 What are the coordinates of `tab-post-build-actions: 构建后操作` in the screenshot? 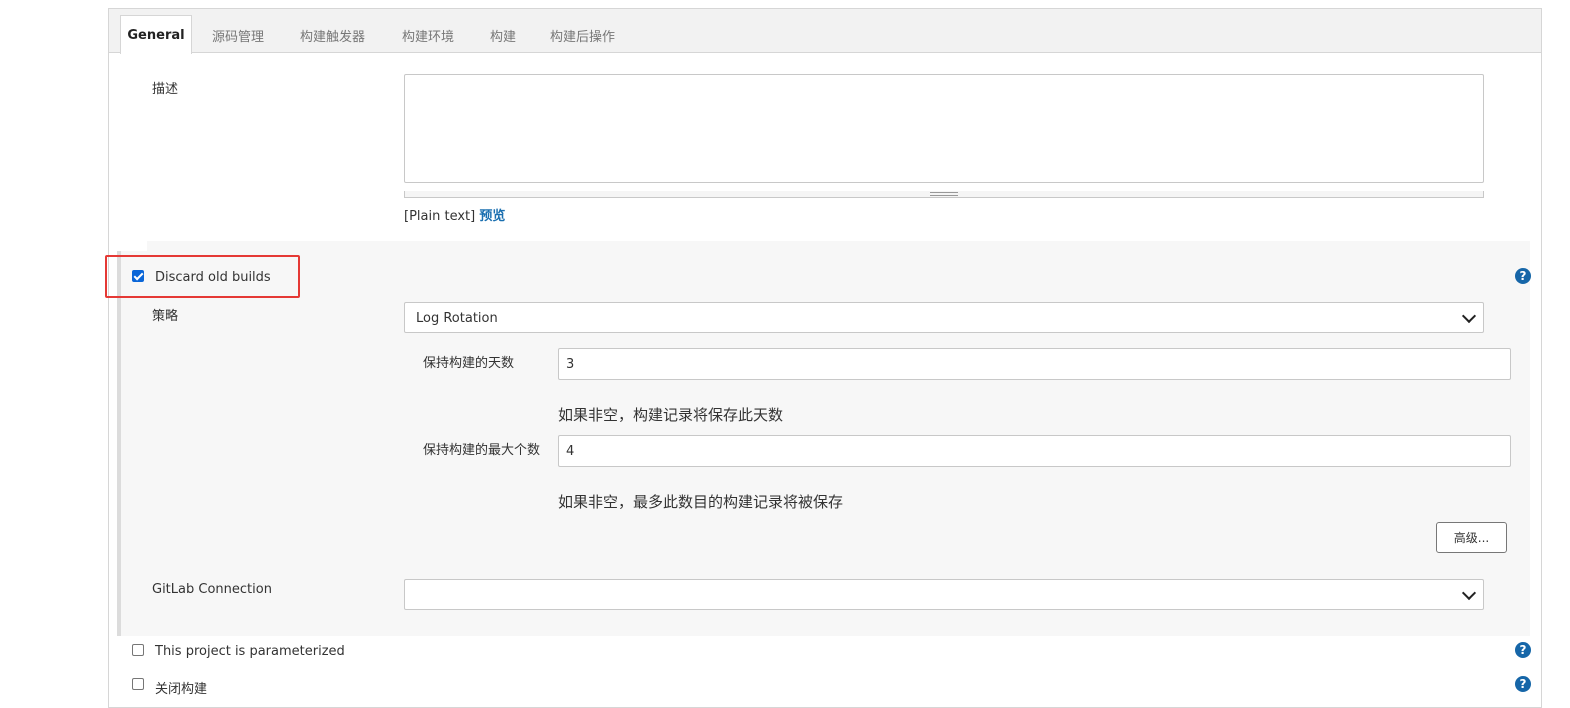 It's located at (582, 35).